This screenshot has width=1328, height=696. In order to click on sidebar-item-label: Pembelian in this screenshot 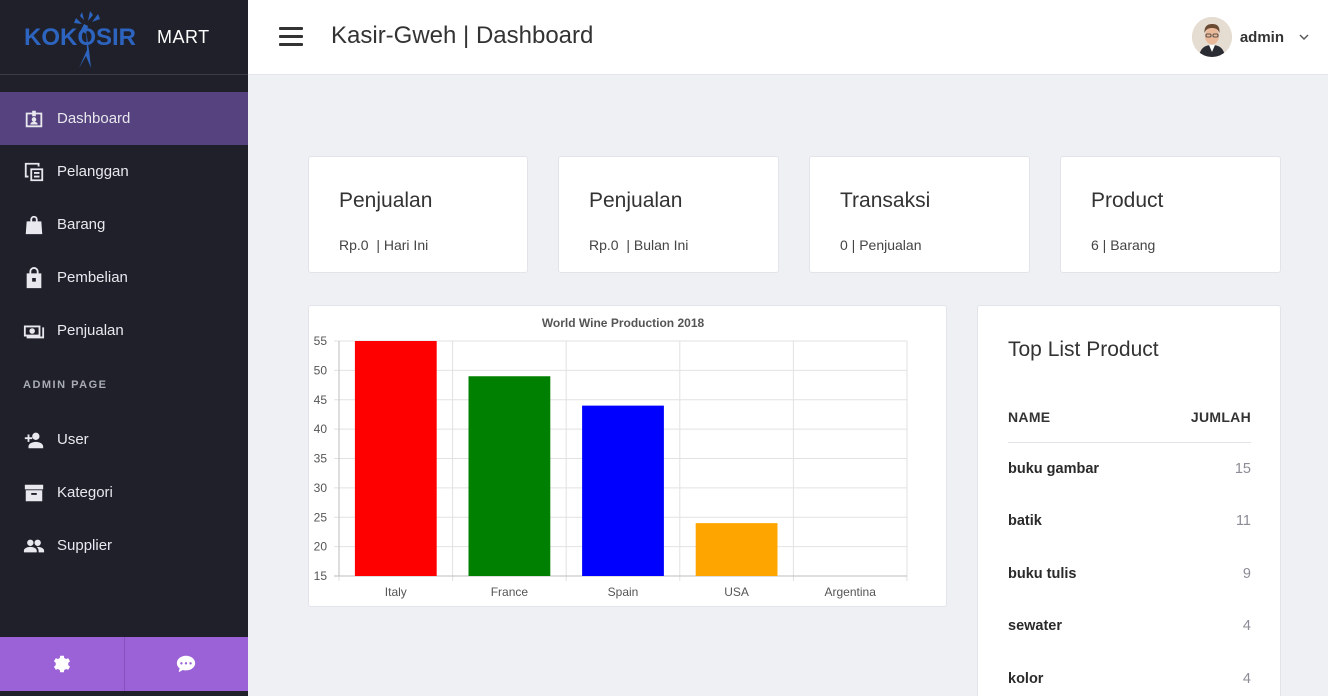, I will do `click(92, 277)`.